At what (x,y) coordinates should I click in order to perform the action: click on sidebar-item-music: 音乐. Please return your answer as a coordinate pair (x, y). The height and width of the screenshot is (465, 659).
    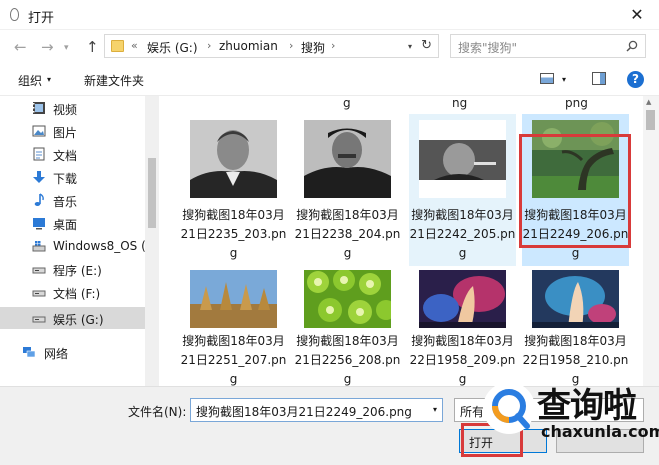
    Looking at the image, I should click on (72, 200).